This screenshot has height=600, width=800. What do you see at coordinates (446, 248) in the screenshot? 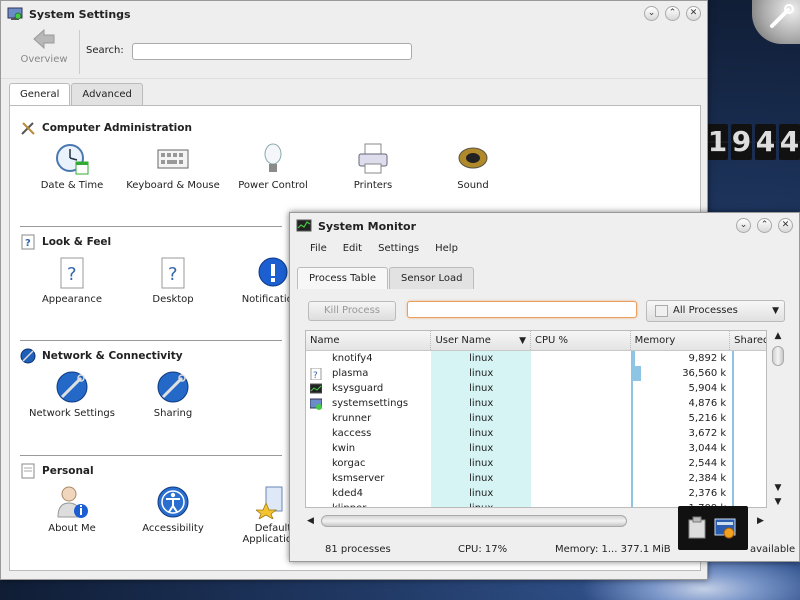
I see `menu-help: Help` at bounding box center [446, 248].